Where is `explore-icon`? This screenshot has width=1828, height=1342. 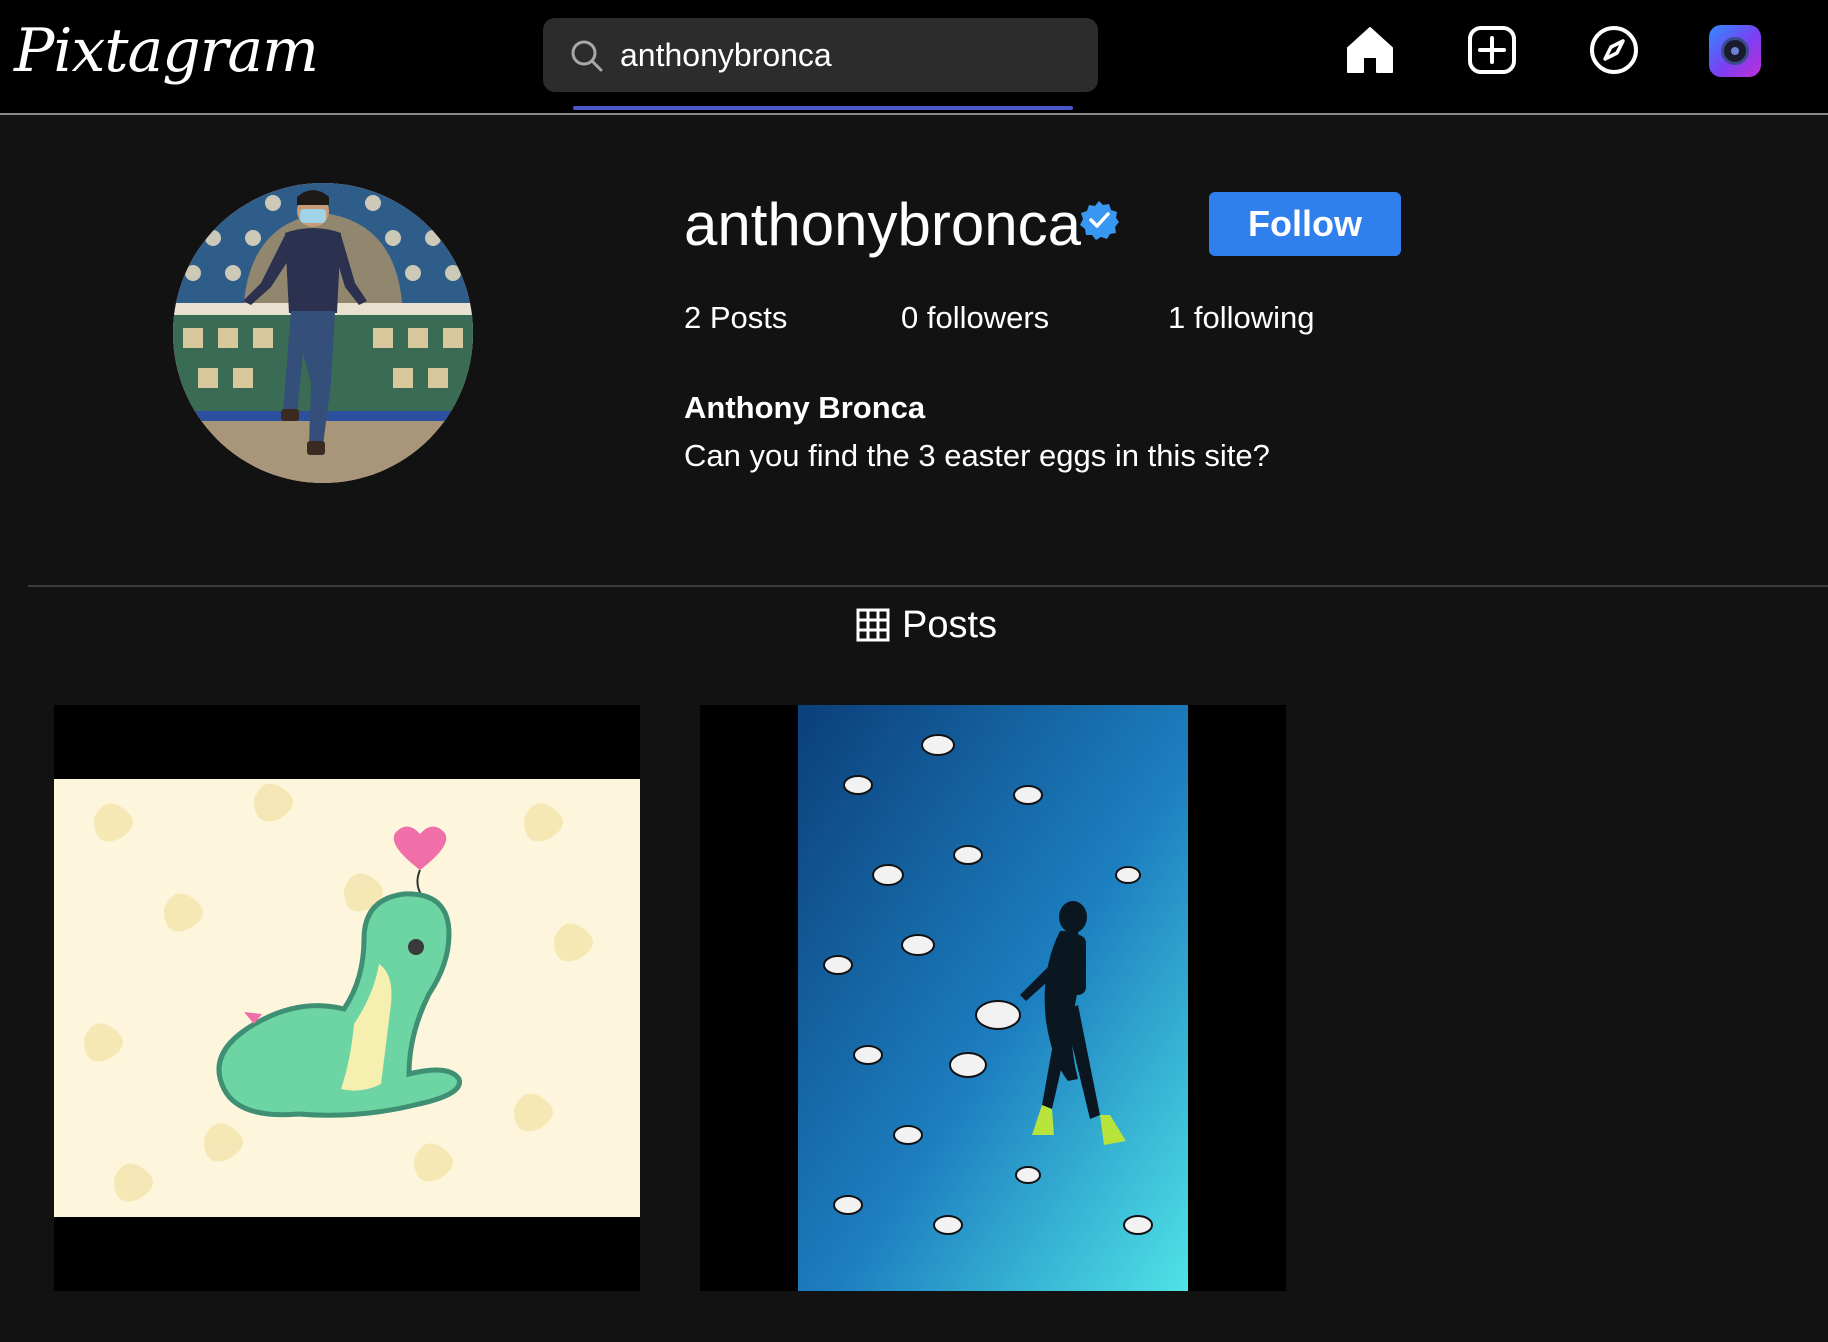
explore-icon is located at coordinates (1614, 50).